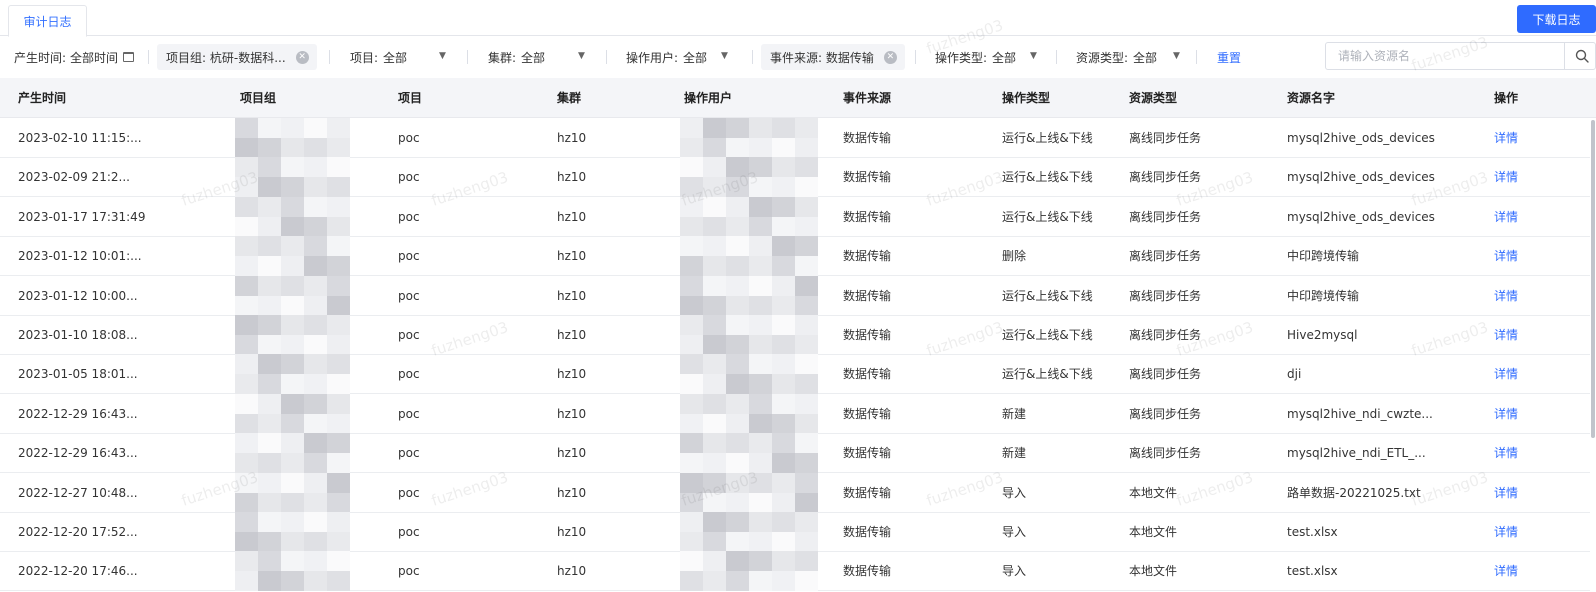 The image size is (1596, 592). I want to click on reset-button: 重置, so click(1229, 57).